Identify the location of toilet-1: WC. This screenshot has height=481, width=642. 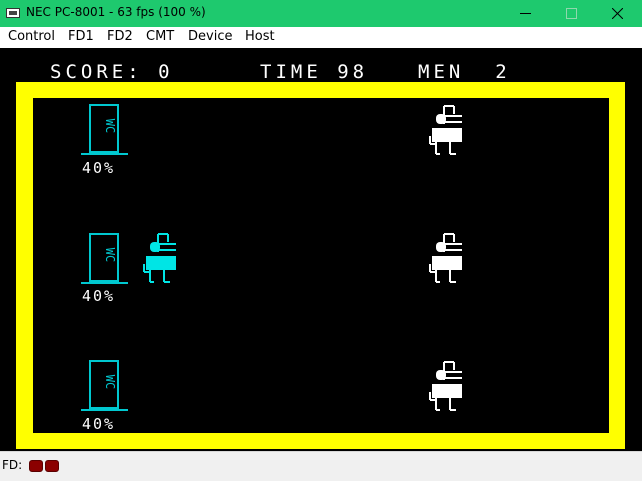
(105, 132).